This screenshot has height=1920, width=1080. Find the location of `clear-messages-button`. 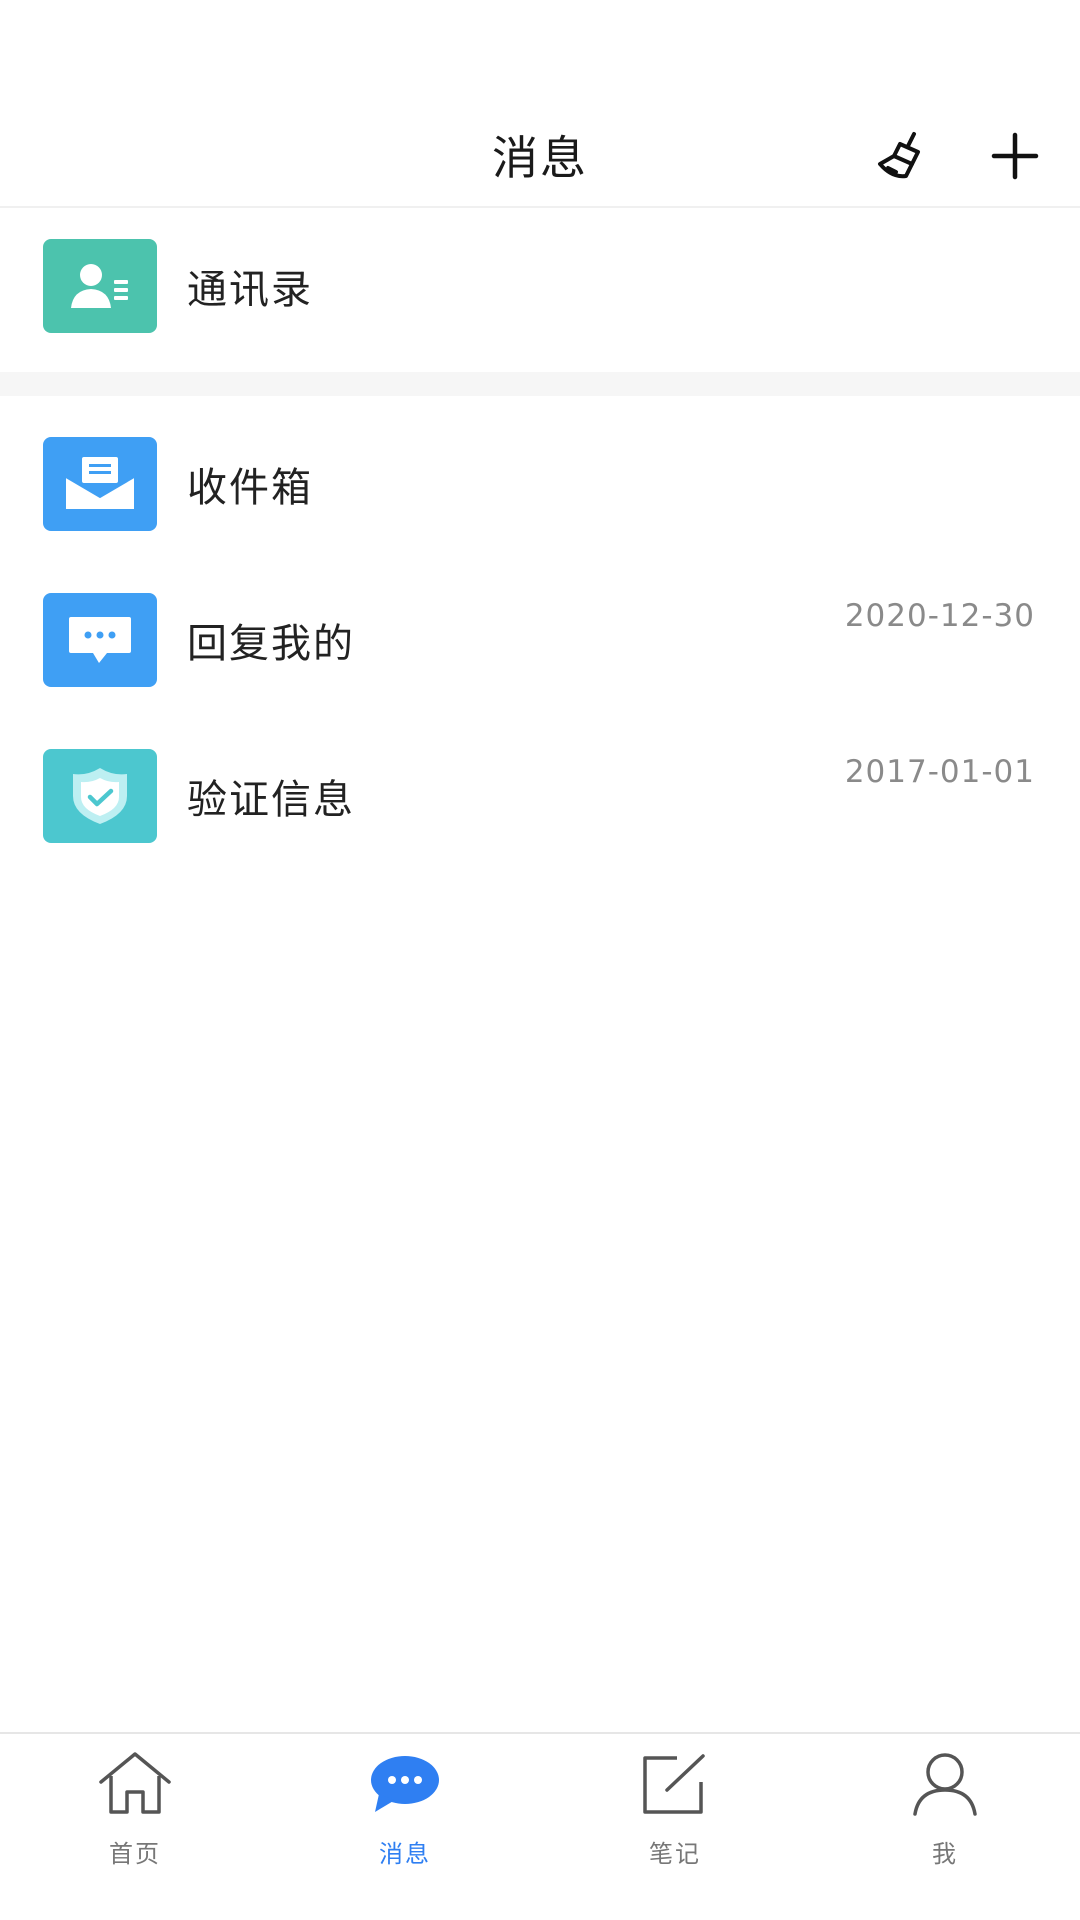

clear-messages-button is located at coordinates (902, 156).